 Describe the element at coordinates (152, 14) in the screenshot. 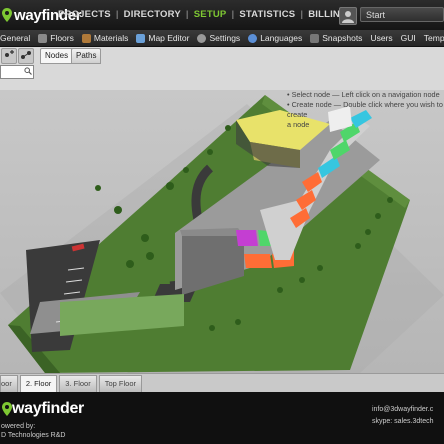

I see `nav-directory: DIRECTORY` at that location.